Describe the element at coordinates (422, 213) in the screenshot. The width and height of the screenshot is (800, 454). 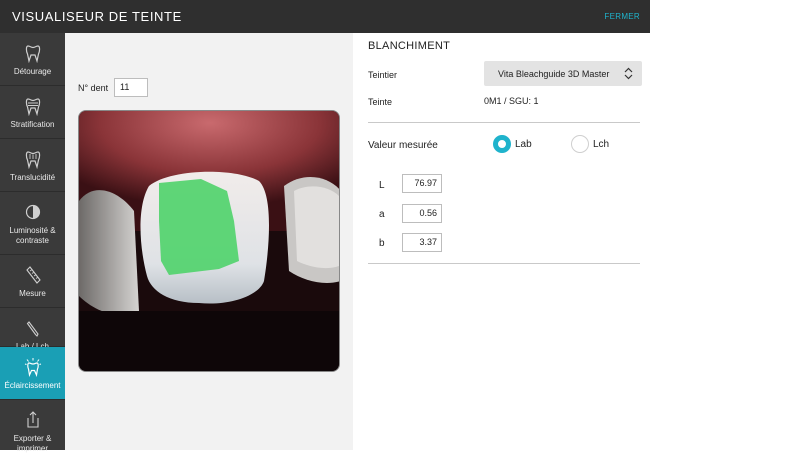
I see `lab-a-value: 0.56` at that location.